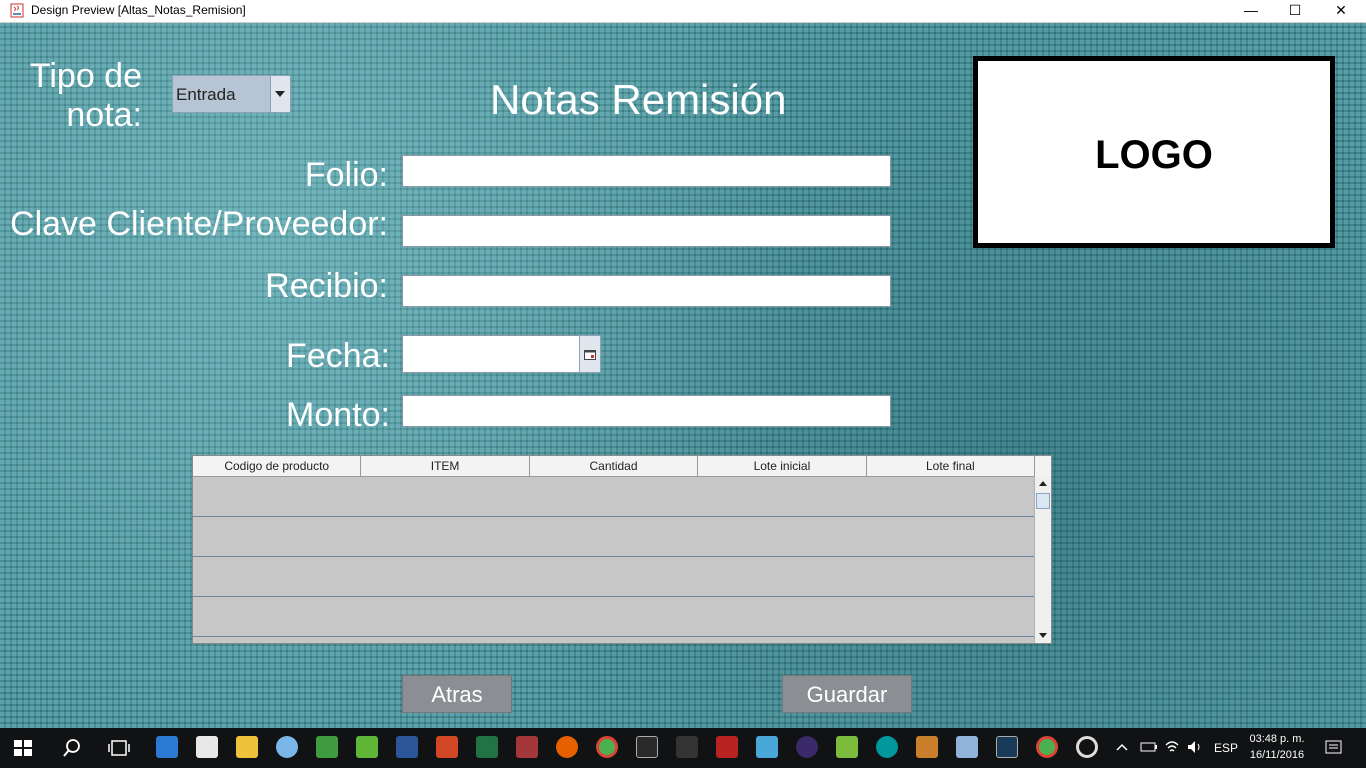  I want to click on window-title: Design Preview [Altas_Notas_Remision], so click(138, 10).